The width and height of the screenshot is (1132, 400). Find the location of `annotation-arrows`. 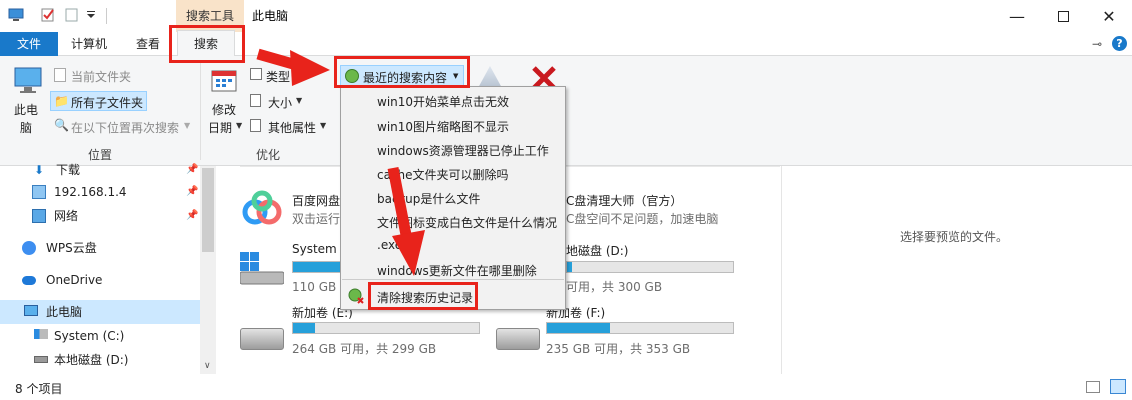

annotation-arrows is located at coordinates (340, 162).